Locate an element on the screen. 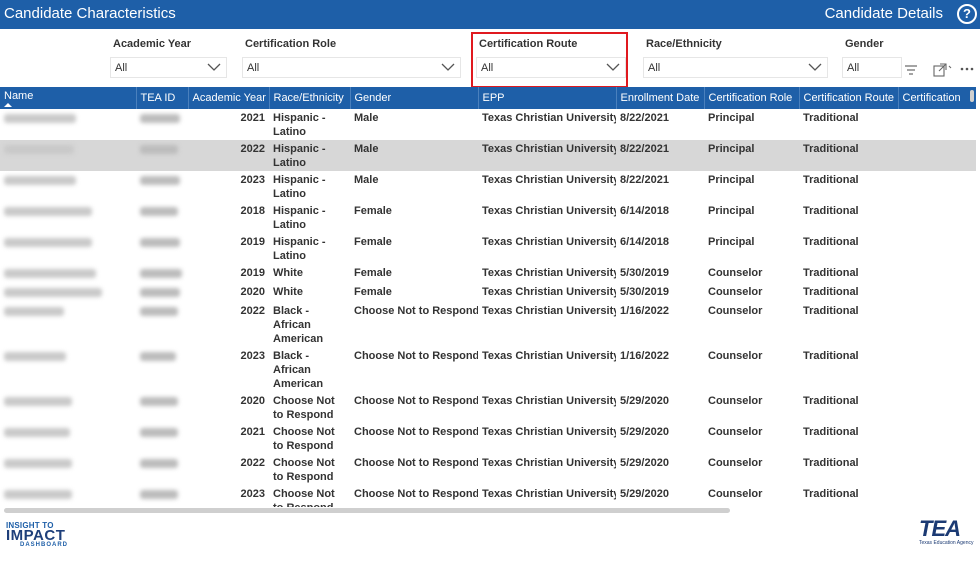  academic-year-dropdown: All is located at coordinates (168, 67).